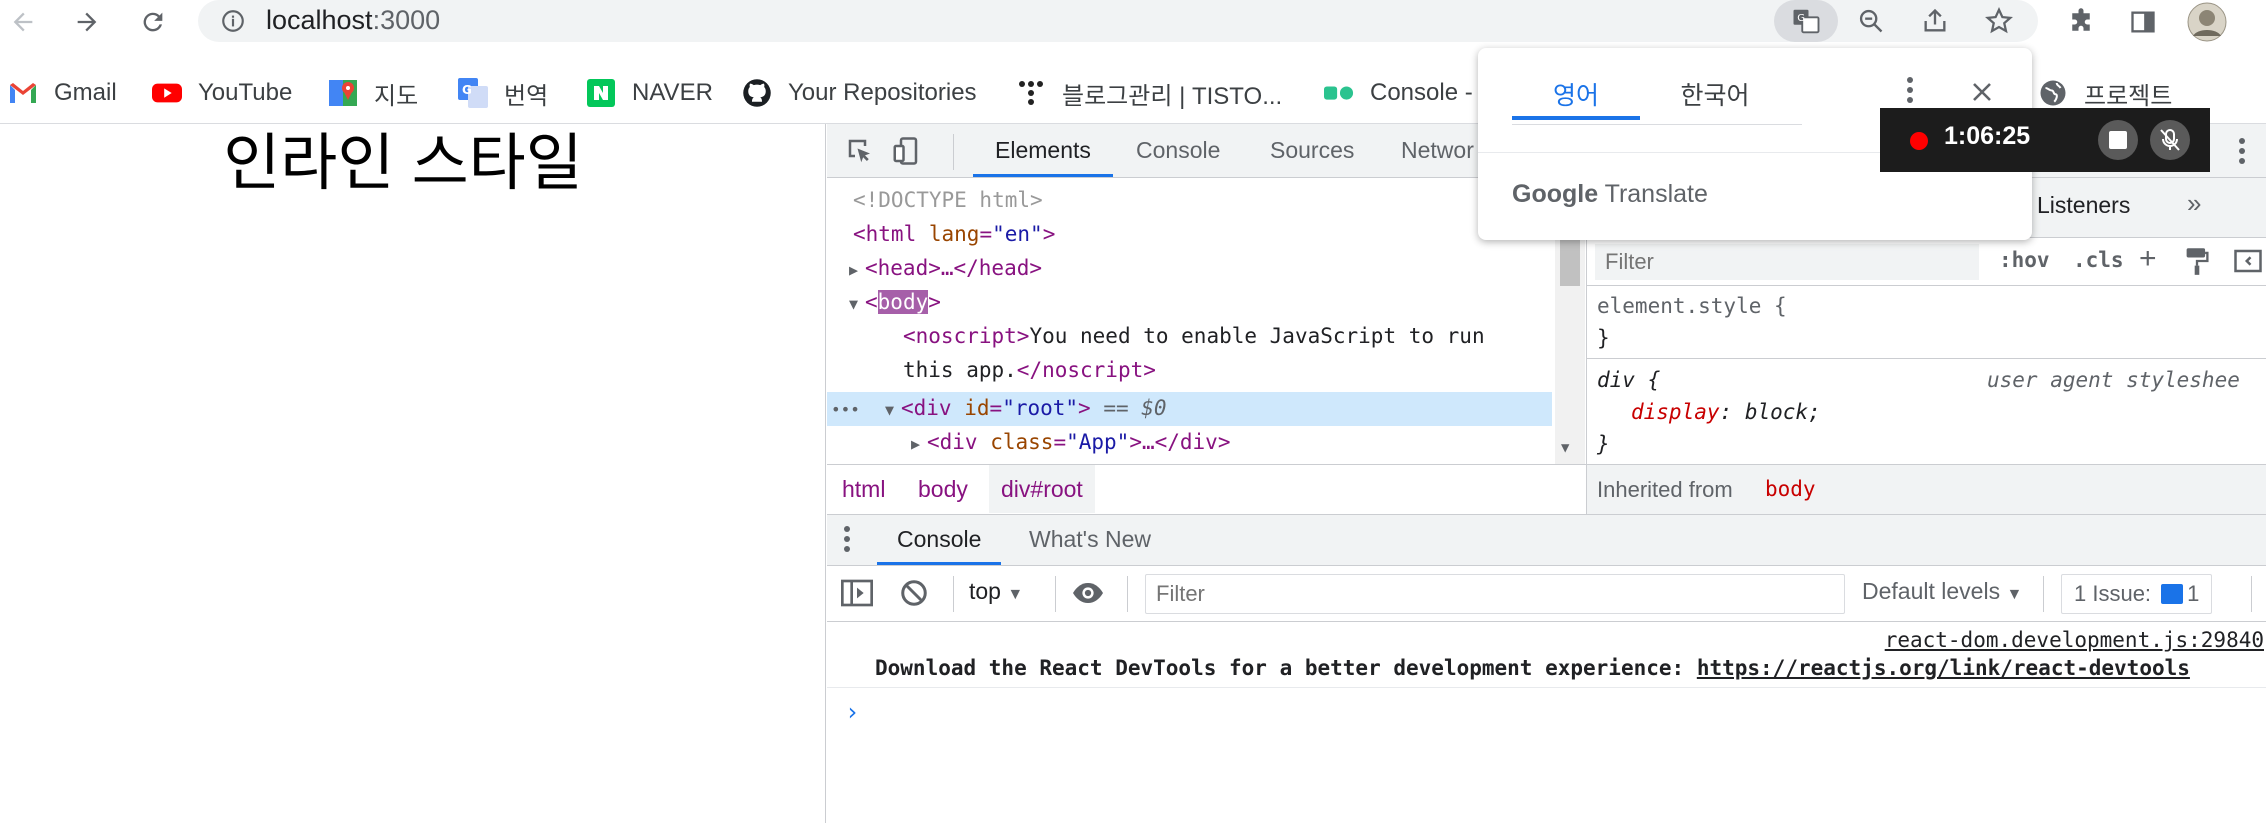 The image size is (2266, 823). Describe the element at coordinates (1090, 540) in the screenshot. I see `drawer-tab-whats-new: What's New` at that location.